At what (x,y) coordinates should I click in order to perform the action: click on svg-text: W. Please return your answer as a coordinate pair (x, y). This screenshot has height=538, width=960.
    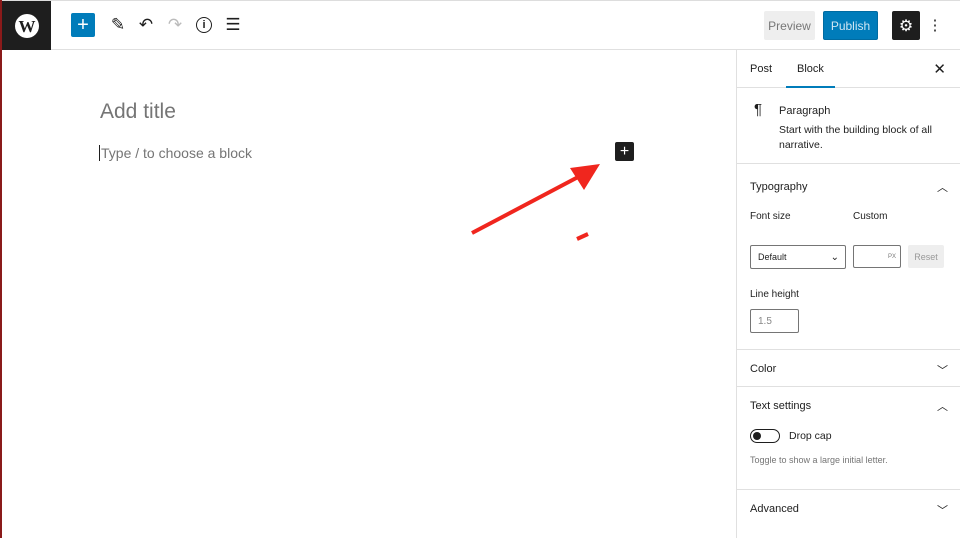
    Looking at the image, I should click on (26, 26).